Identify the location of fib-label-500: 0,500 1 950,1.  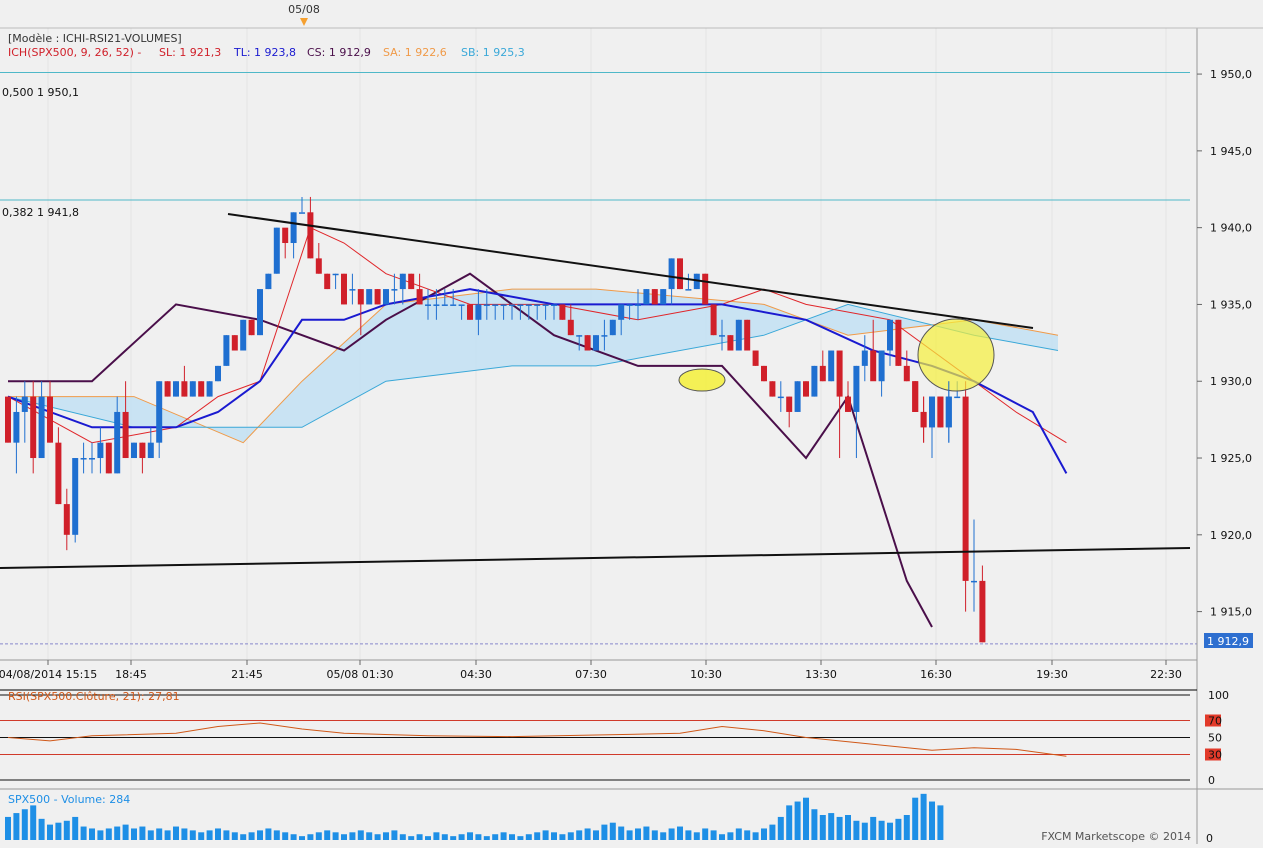
(40, 92).